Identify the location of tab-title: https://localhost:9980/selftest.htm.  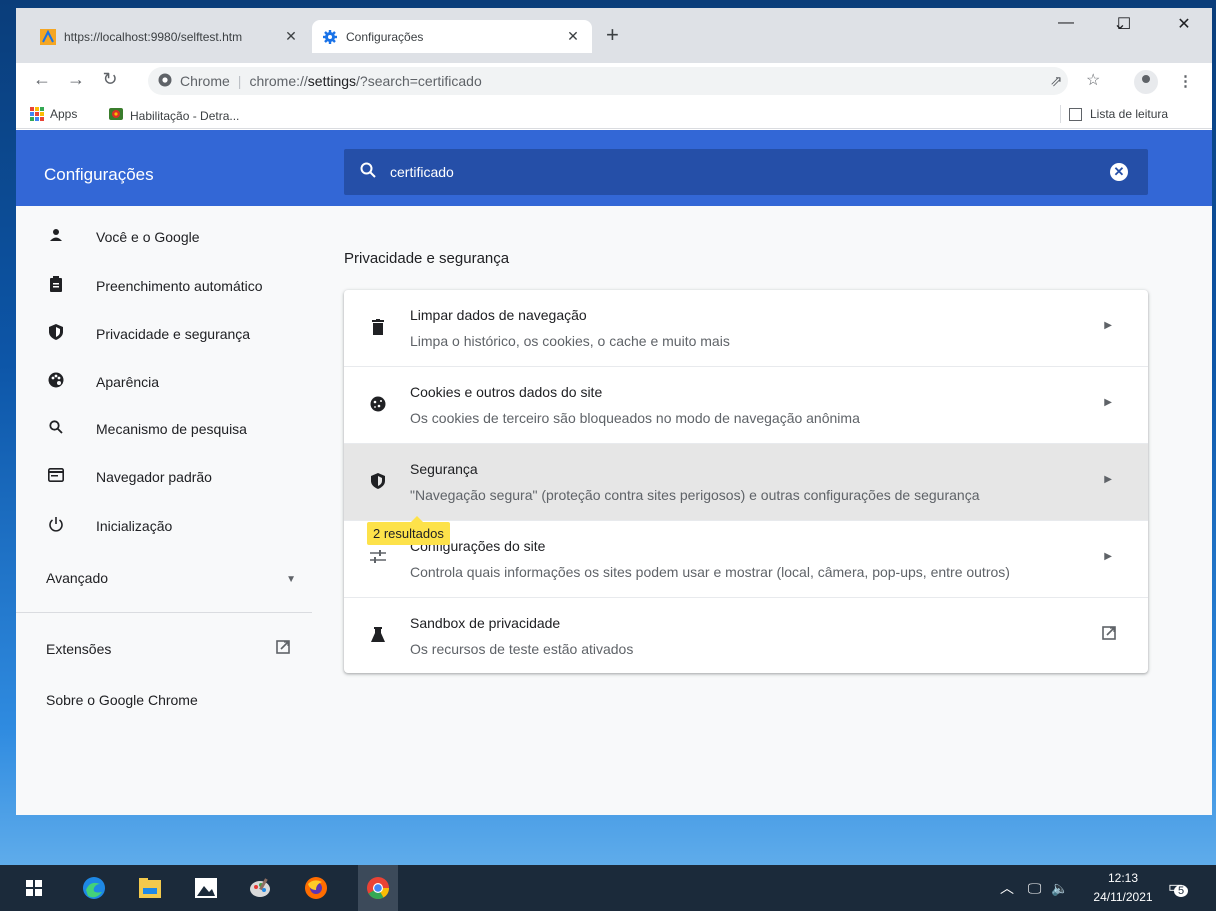
(153, 36).